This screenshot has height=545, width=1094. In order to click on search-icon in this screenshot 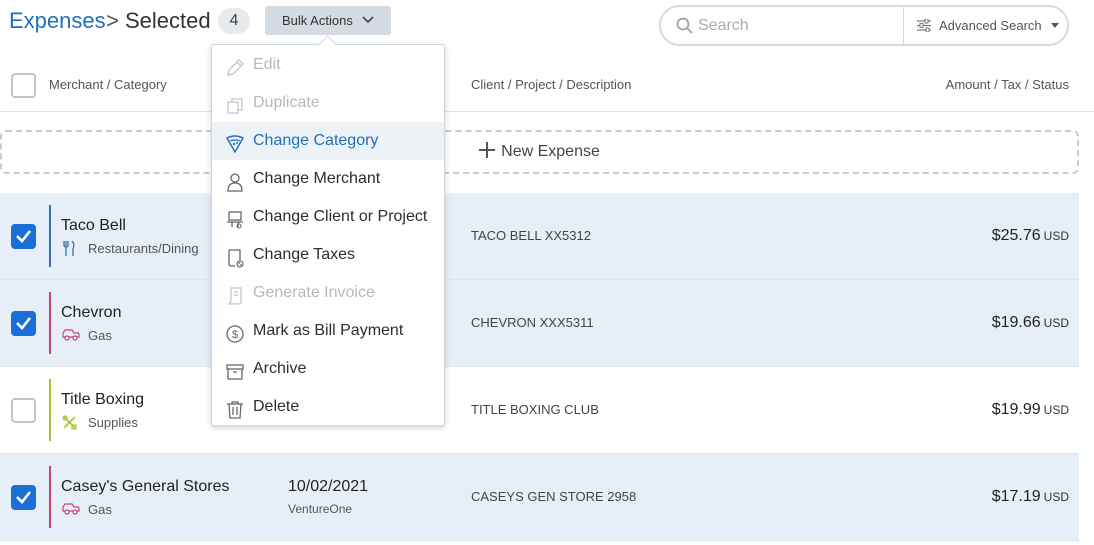, I will do `click(684, 25)`.